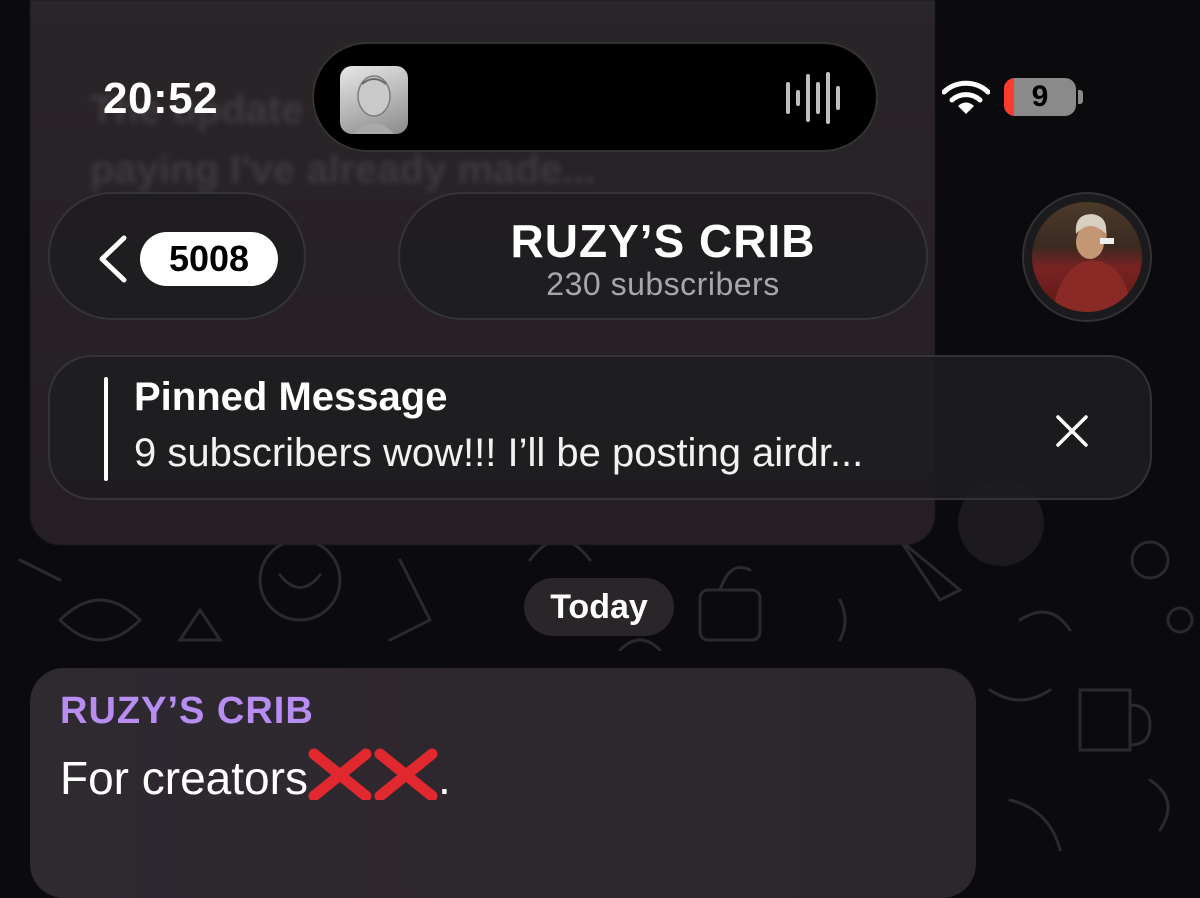 Image resolution: width=1200 pixels, height=898 pixels. What do you see at coordinates (209, 259) in the screenshot?
I see `unread-count-badge: 5008` at bounding box center [209, 259].